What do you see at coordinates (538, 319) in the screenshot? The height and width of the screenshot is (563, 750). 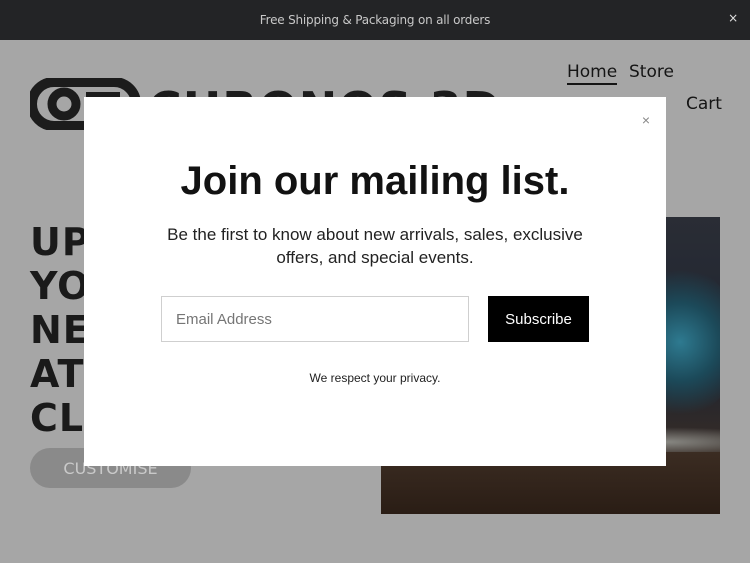 I see `subscribe-button: Subscribe` at bounding box center [538, 319].